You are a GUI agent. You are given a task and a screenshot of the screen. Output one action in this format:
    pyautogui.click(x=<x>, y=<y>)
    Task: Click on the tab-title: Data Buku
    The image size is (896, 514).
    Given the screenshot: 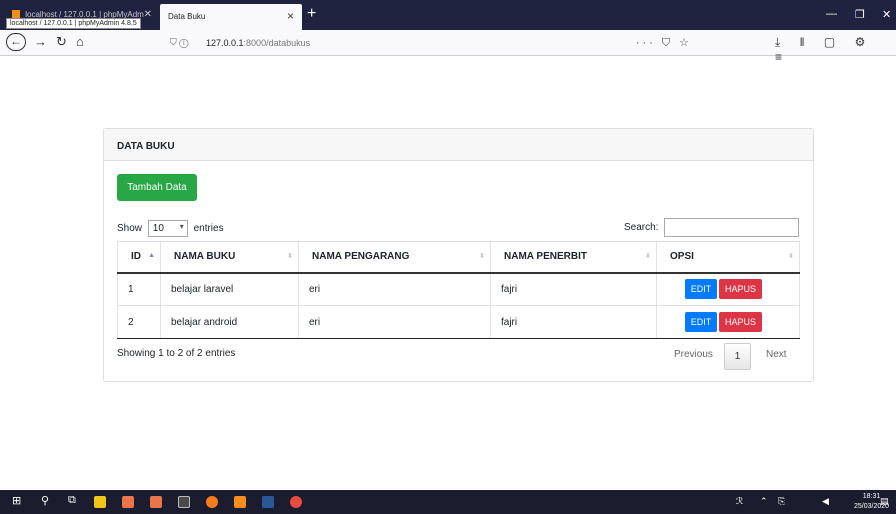 What is the action you would take?
    pyautogui.click(x=187, y=16)
    